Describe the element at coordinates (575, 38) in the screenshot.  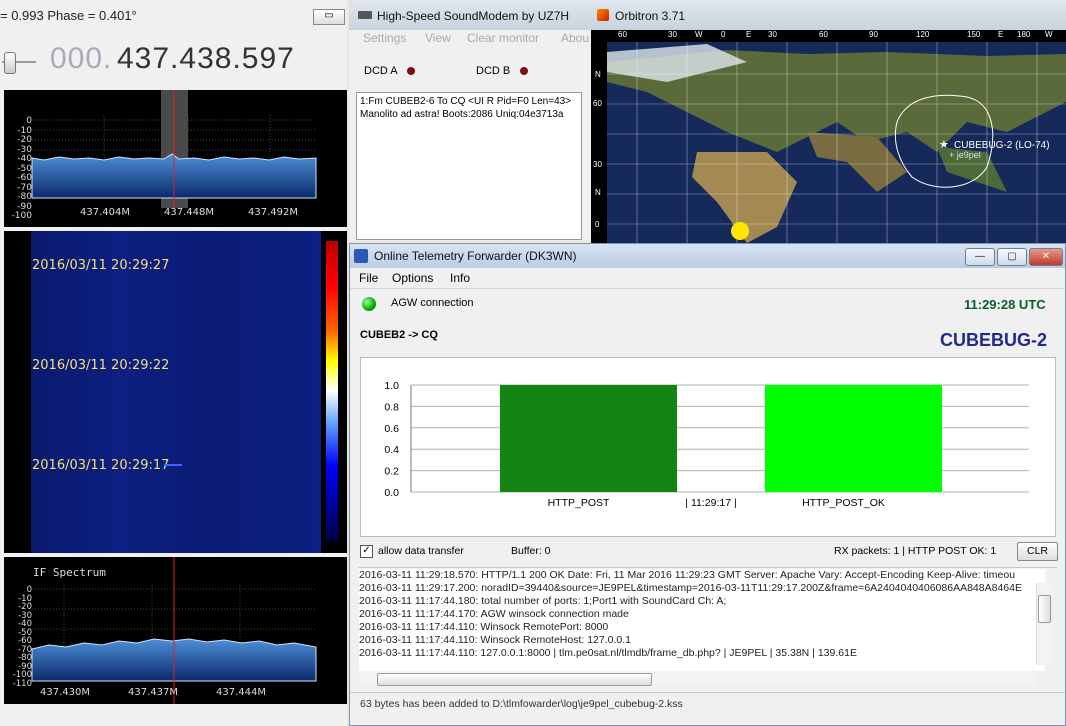
I see `menu-about: Abou` at that location.